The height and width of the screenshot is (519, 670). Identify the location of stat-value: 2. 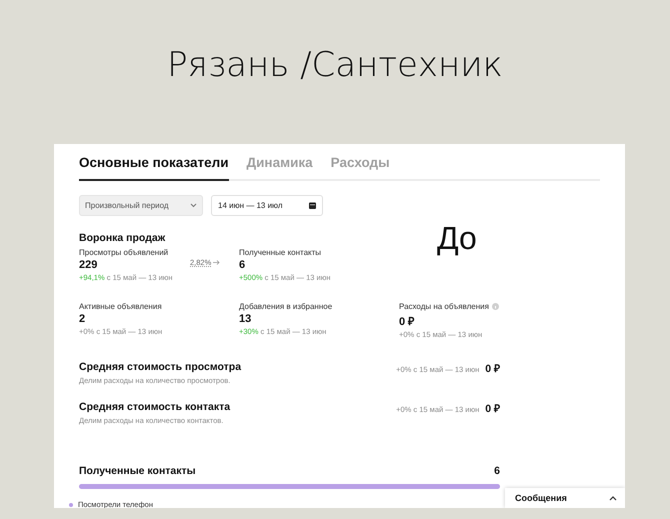
(82, 319).